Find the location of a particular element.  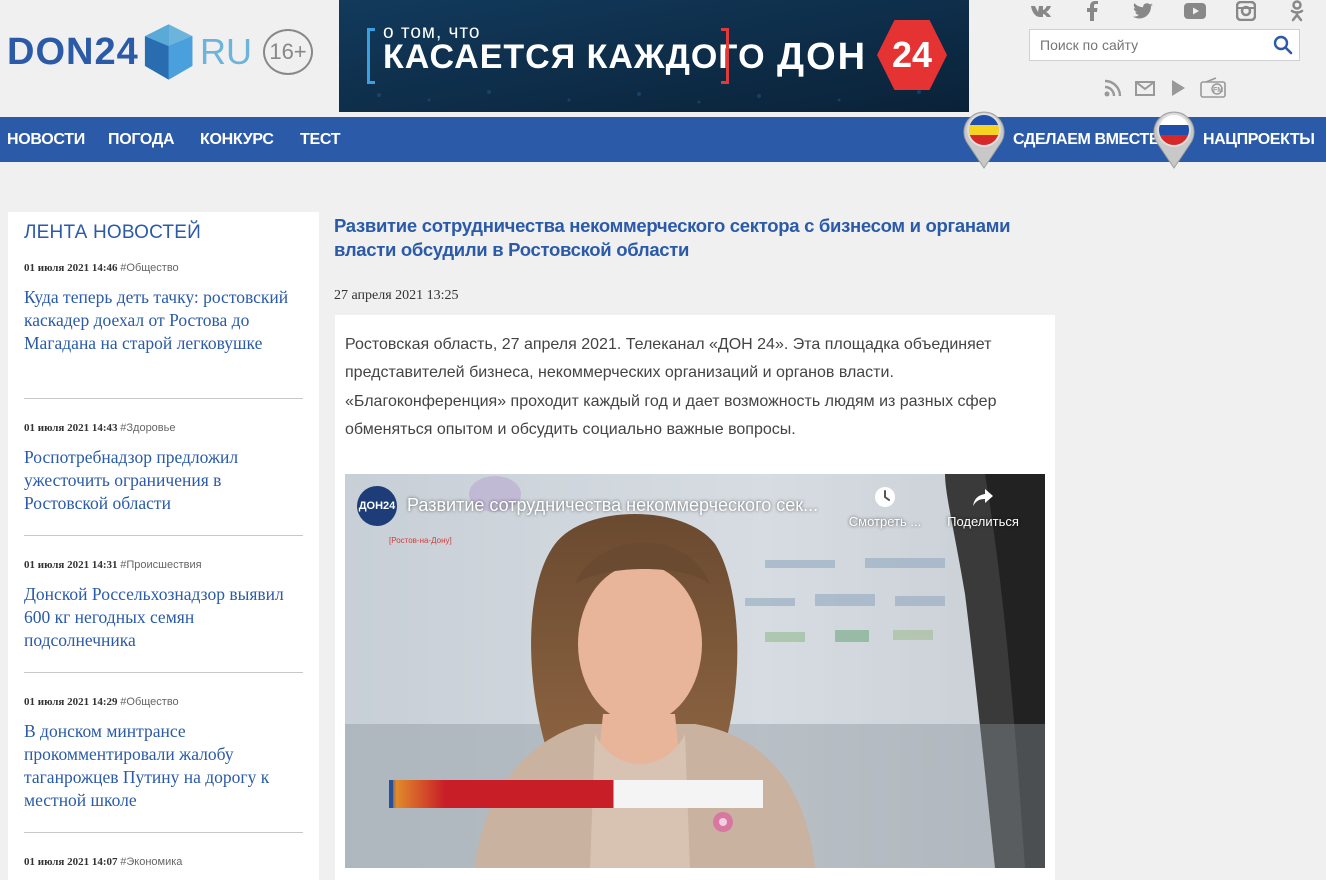

news-meta: 01 июля 2021 14:29 #Общество is located at coordinates (163, 702).